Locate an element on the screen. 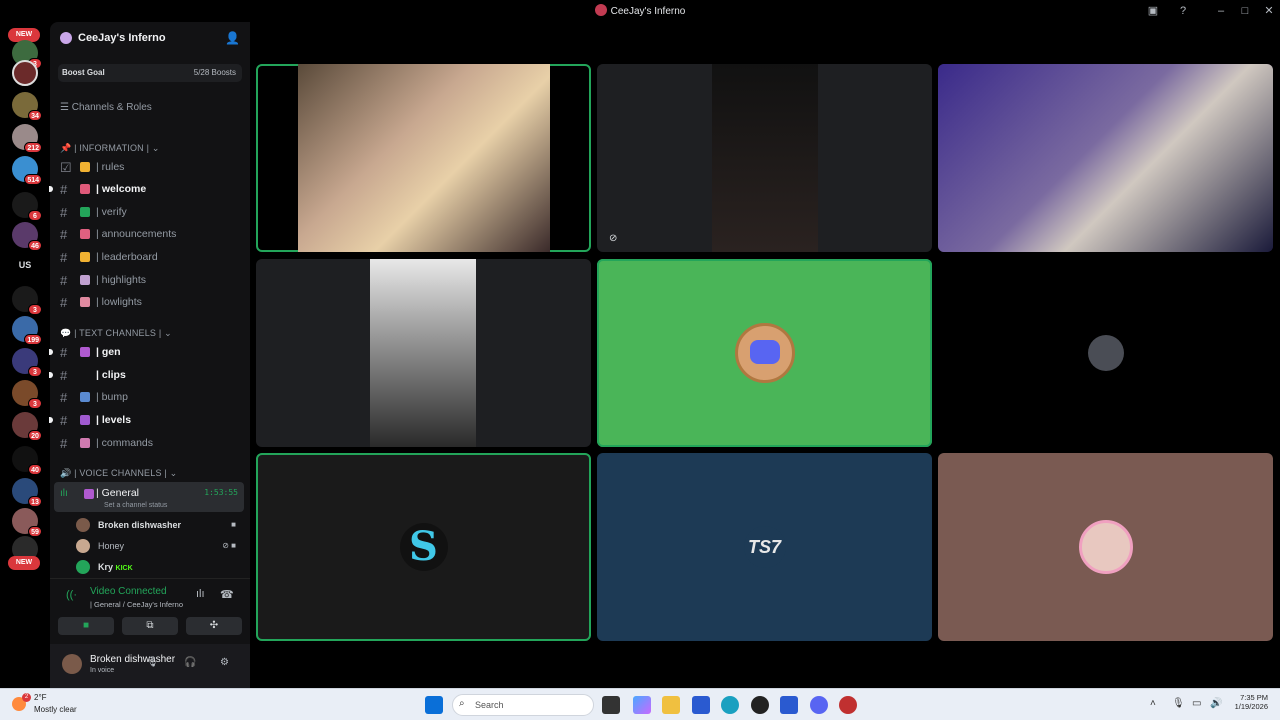 The image size is (1280, 720). user-name: Broken dishwasher is located at coordinates (132, 659).